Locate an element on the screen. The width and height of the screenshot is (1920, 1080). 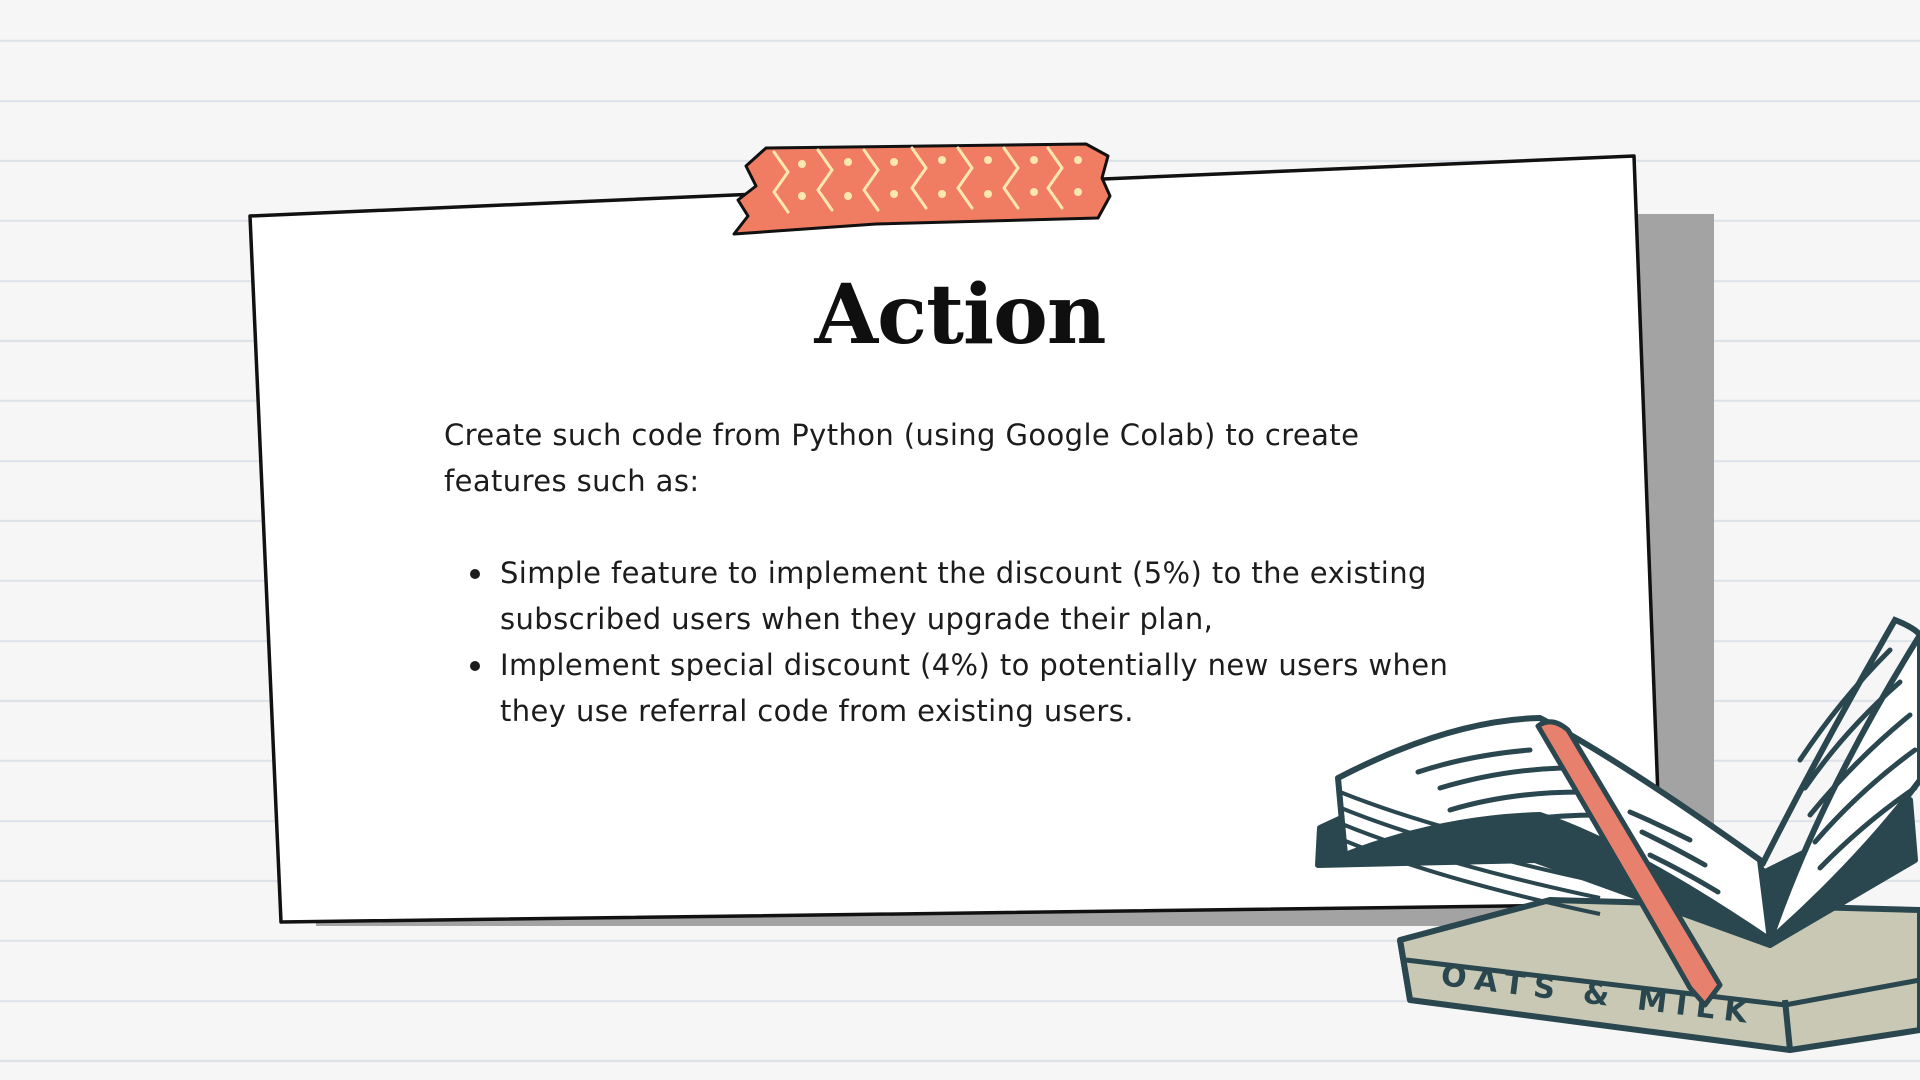
slide-title: Action is located at coordinates (960, 315).